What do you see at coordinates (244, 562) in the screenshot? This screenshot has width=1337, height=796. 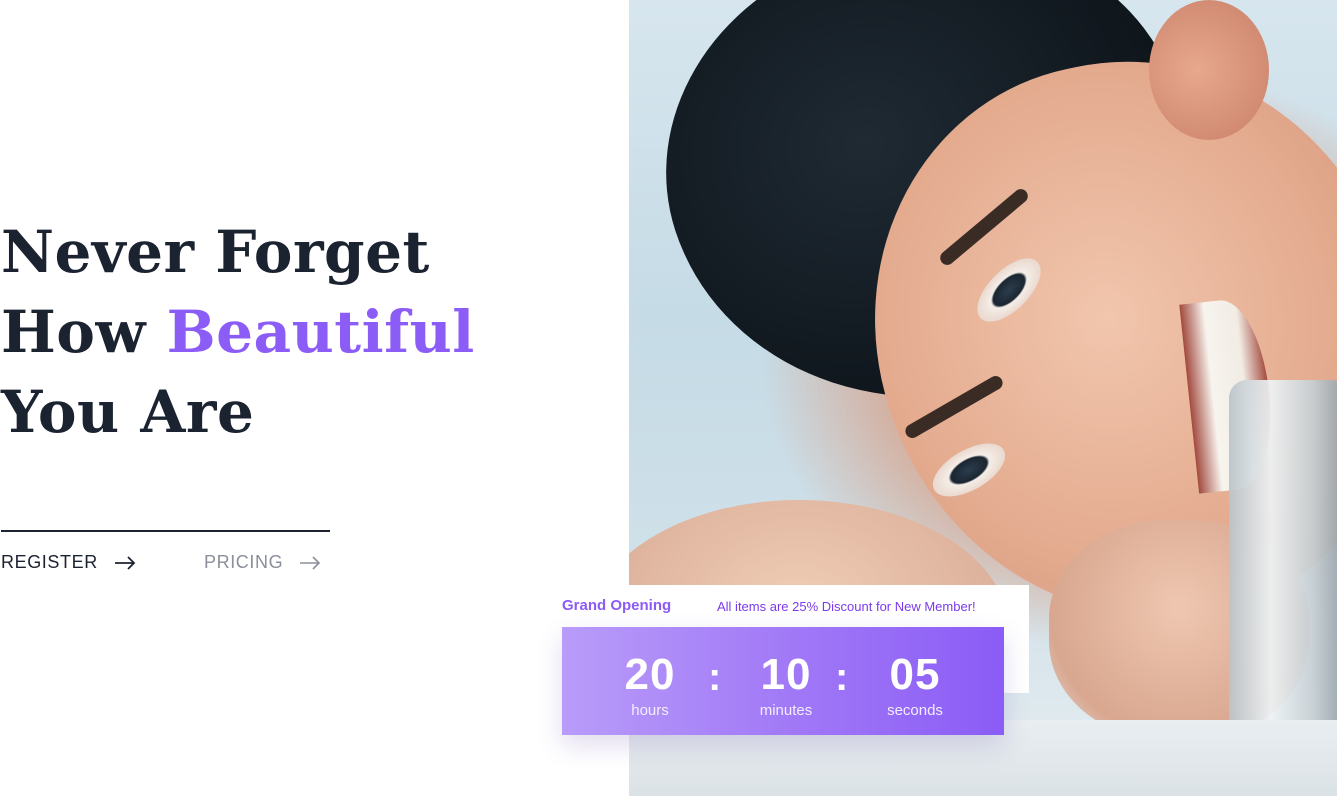 I see `pricing-label: PRICING` at bounding box center [244, 562].